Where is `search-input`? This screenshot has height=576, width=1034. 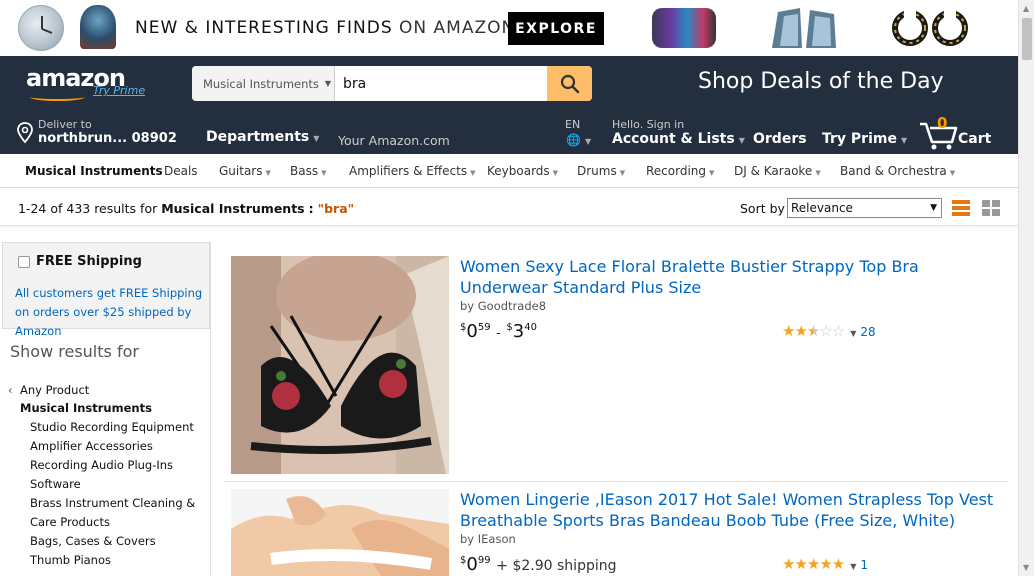 search-input is located at coordinates (441, 83).